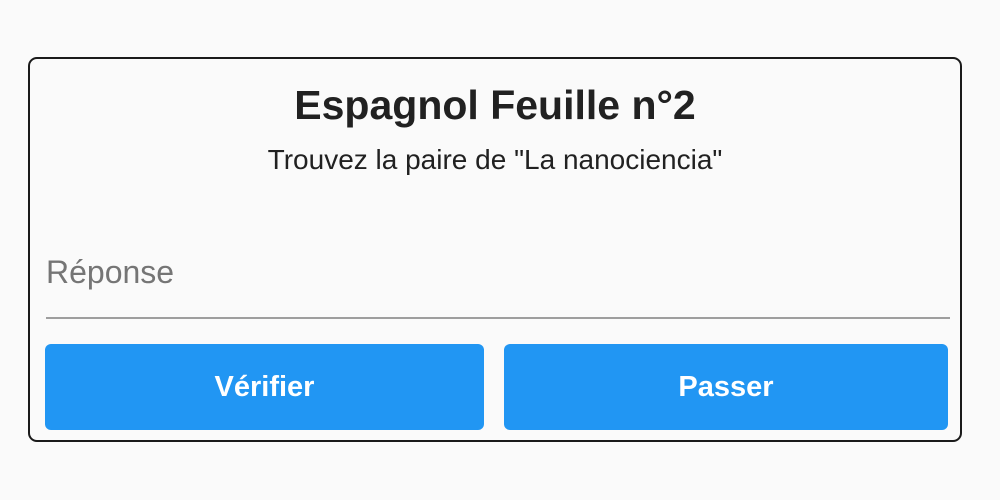 This screenshot has height=500, width=1000. What do you see at coordinates (495, 105) in the screenshot?
I see `quiz-title: Espagnol Feuille n°2` at bounding box center [495, 105].